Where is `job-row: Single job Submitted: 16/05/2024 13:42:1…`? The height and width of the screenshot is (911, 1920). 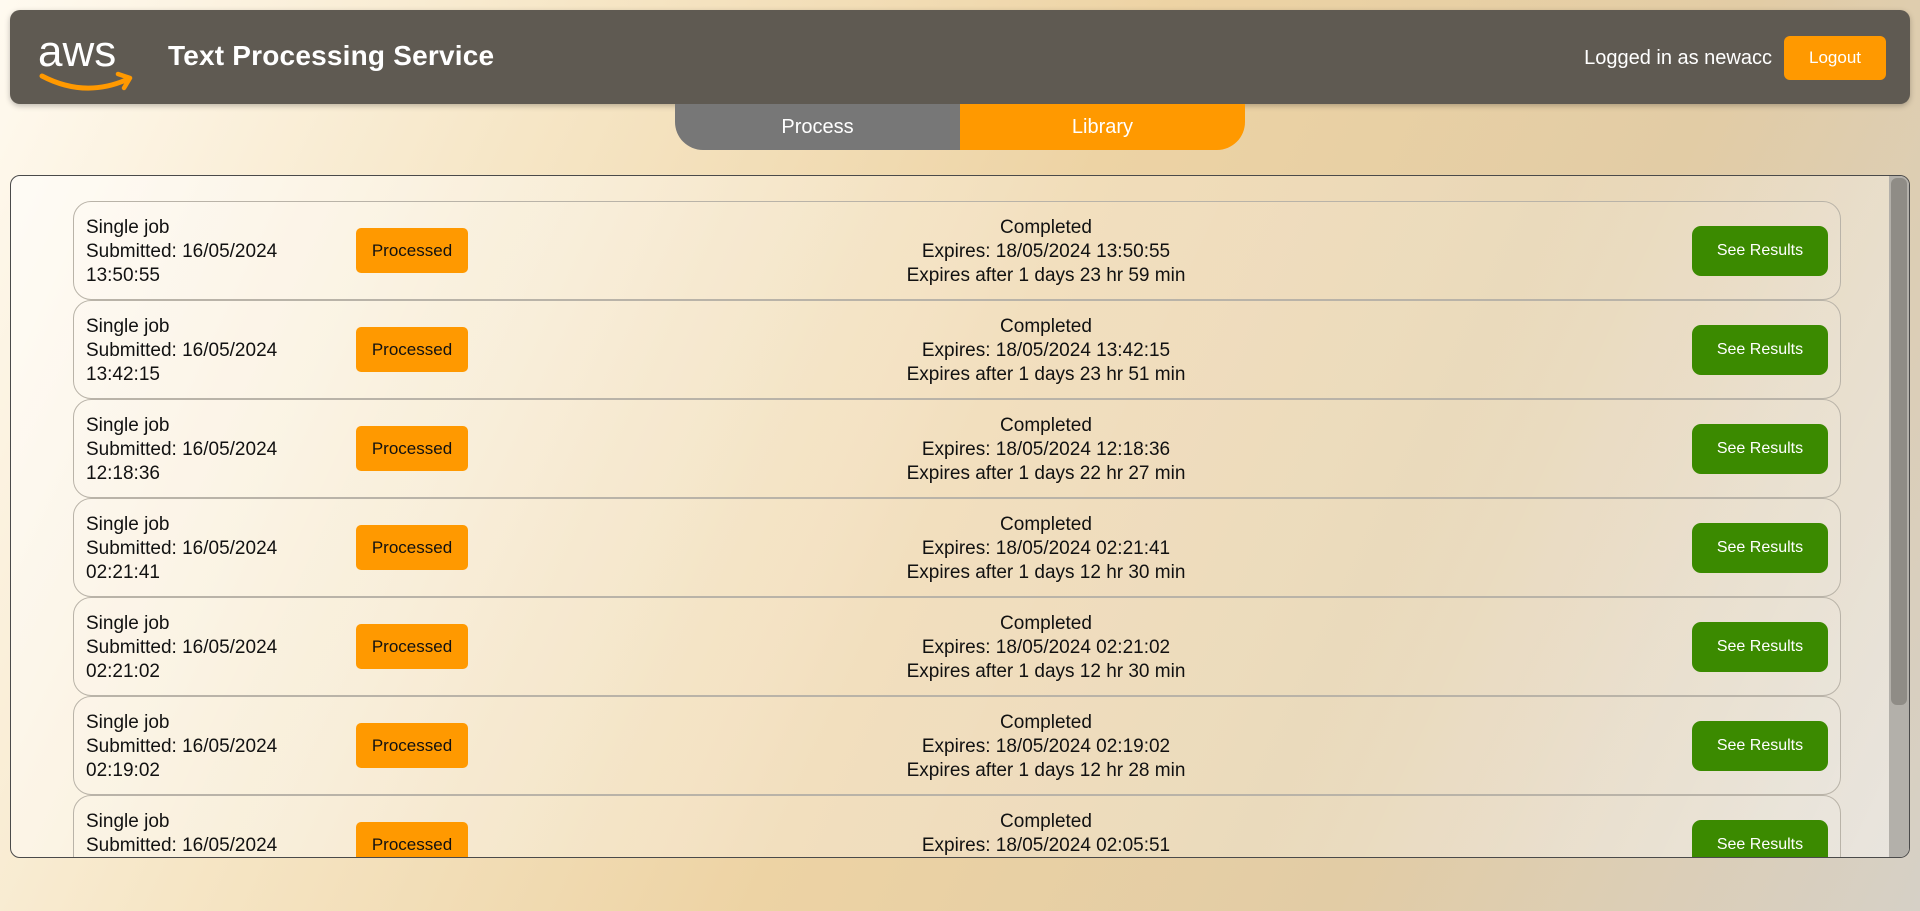
job-row: Single job Submitted: 16/05/2024 13:42:1… is located at coordinates (957, 349).